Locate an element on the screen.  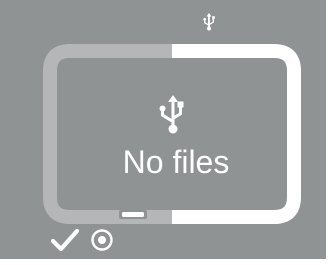
radio-target-icon is located at coordinates (102, 240).